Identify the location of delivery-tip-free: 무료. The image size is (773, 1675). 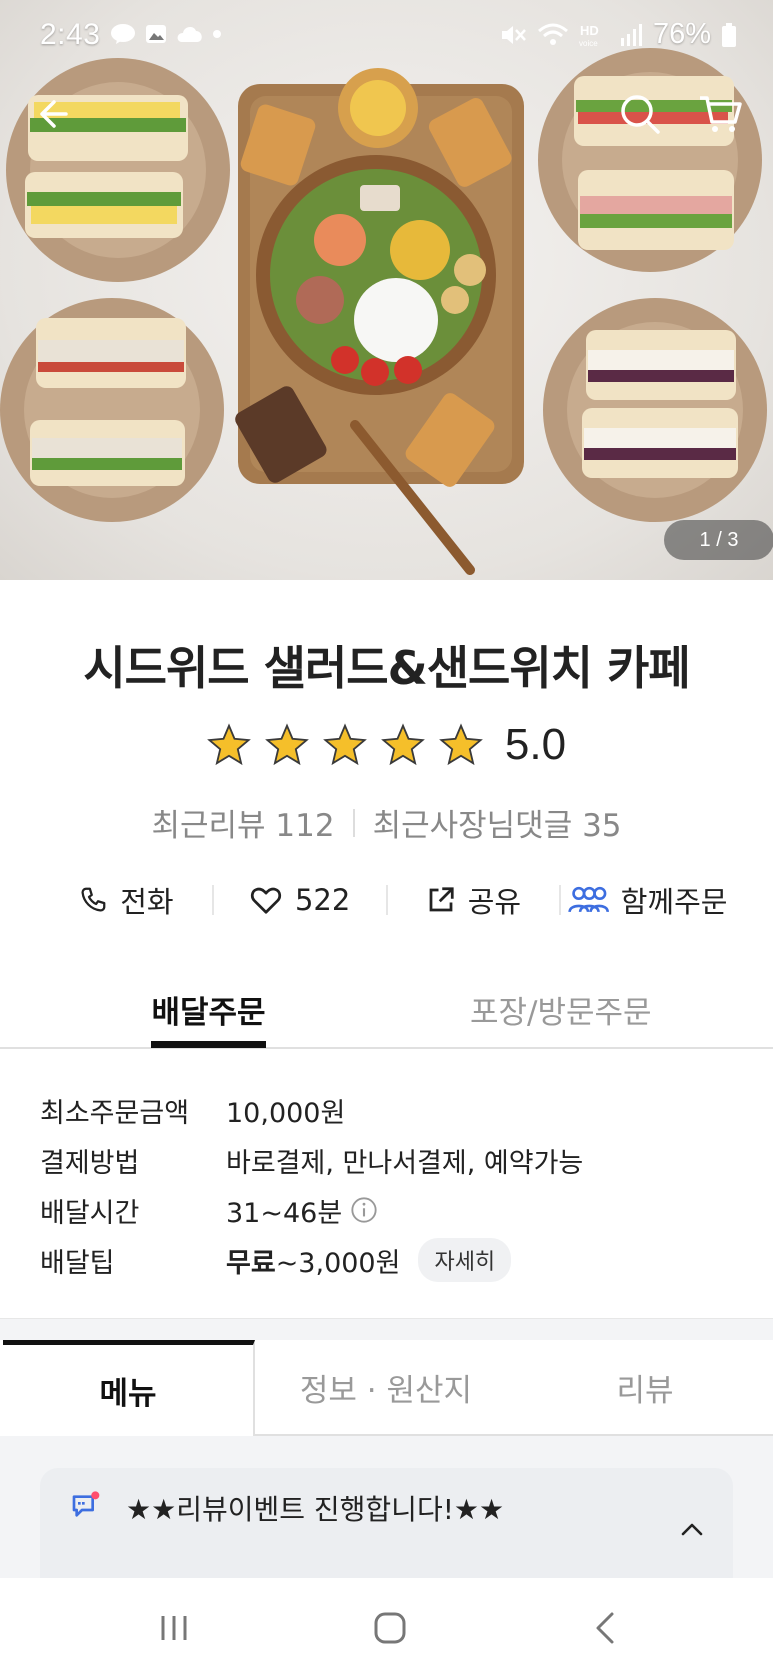
(251, 1263).